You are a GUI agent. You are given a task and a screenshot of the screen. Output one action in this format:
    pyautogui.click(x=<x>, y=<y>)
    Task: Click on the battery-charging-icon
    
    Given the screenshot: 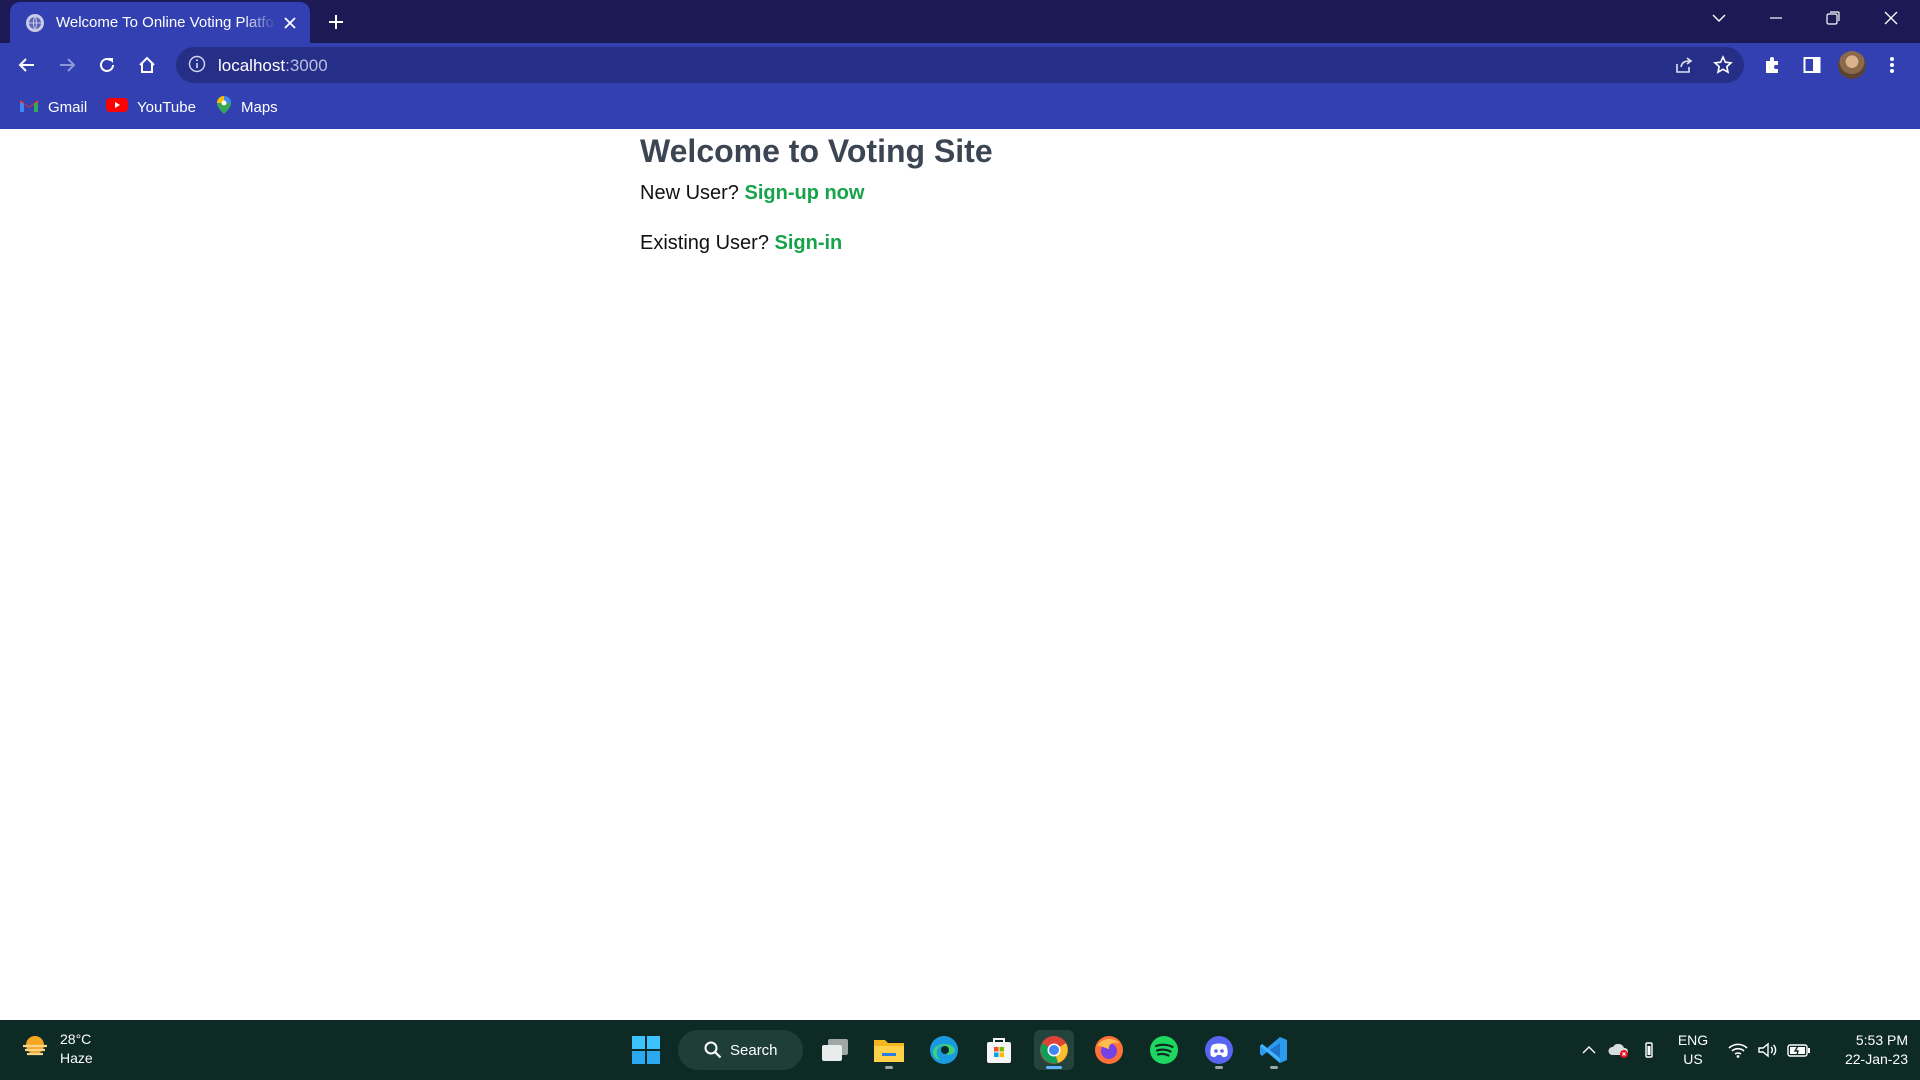 What is the action you would take?
    pyautogui.click(x=1799, y=1050)
    